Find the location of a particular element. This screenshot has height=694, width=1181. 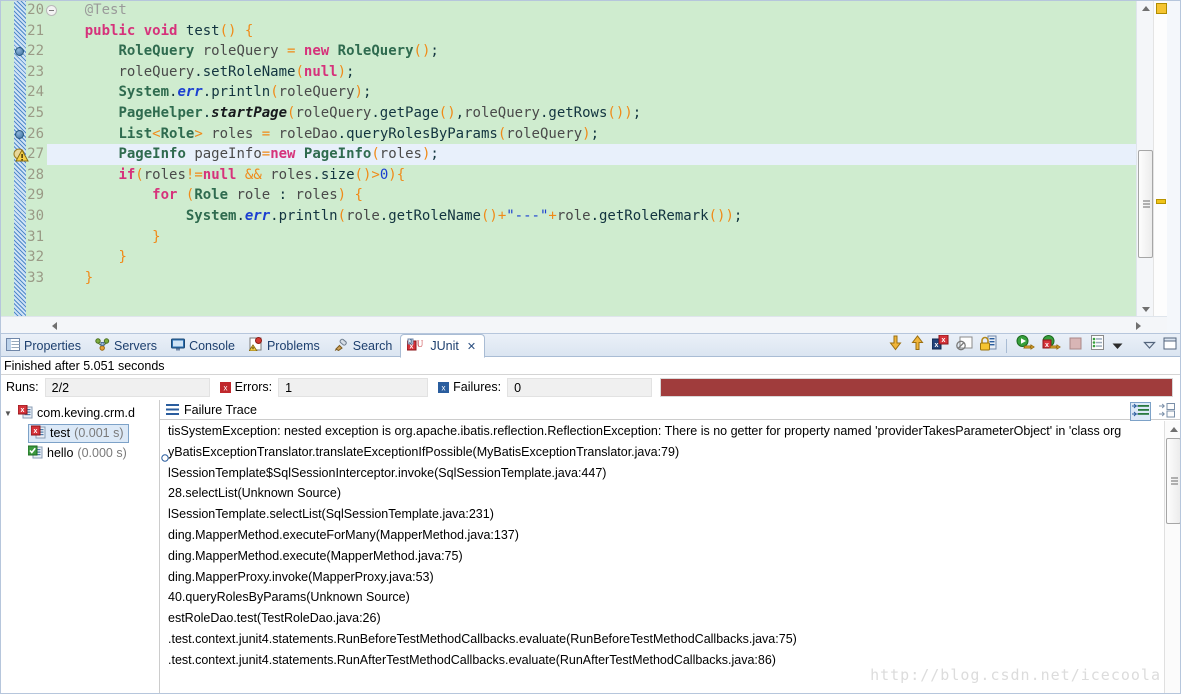

code-line: roleQuery.setRoleName(null); is located at coordinates (607, 72).